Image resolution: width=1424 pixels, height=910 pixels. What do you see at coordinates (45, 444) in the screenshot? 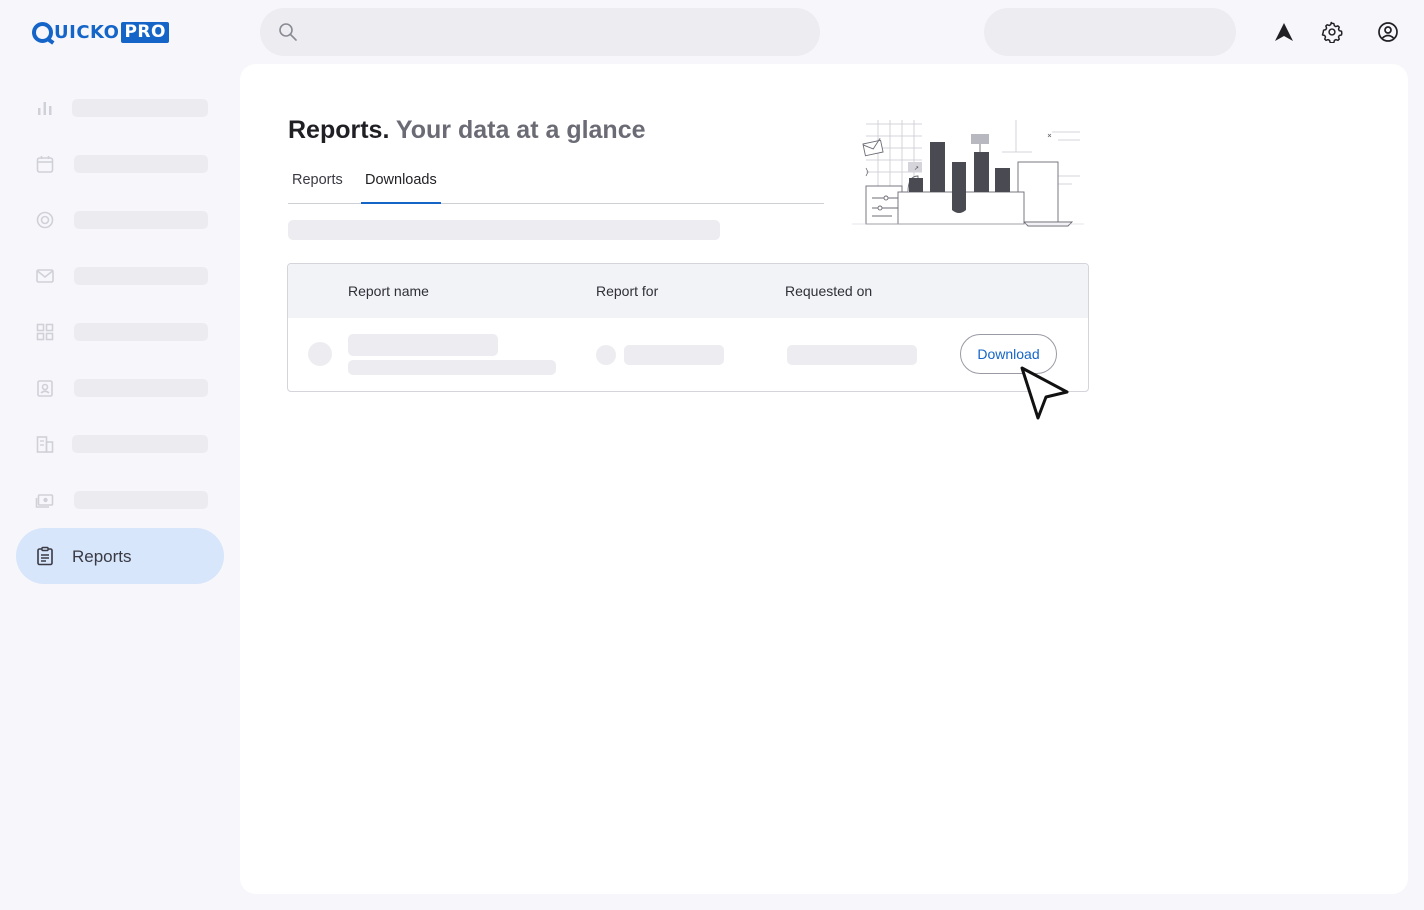
I see `building-icon` at bounding box center [45, 444].